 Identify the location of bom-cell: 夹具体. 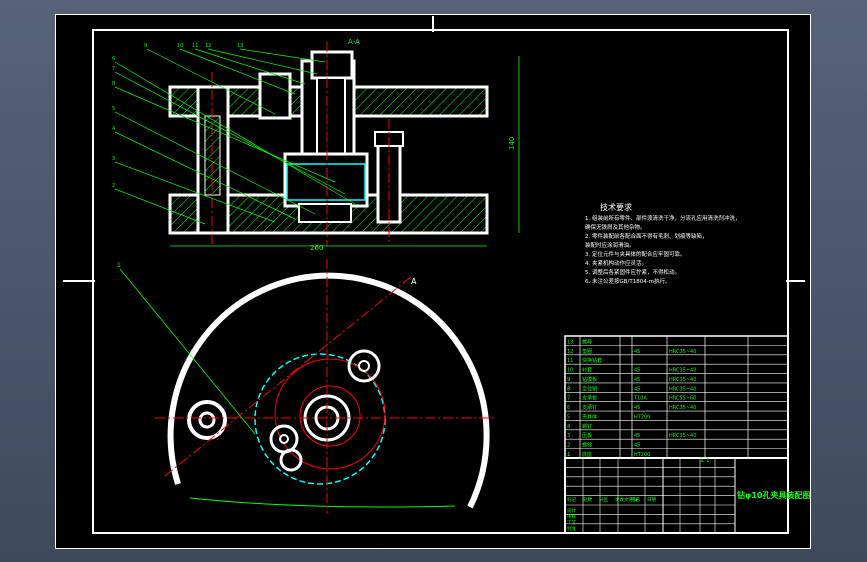
(589, 416).